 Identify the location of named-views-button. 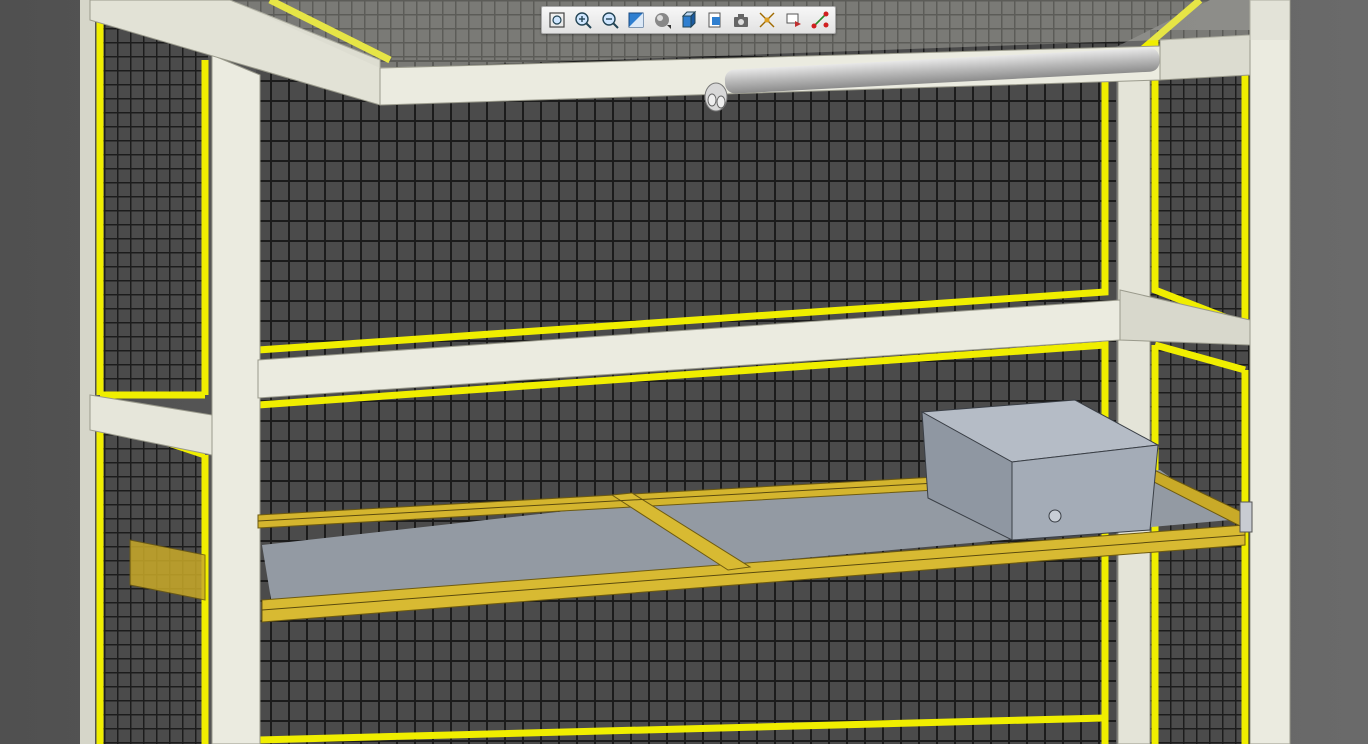
(794, 20).